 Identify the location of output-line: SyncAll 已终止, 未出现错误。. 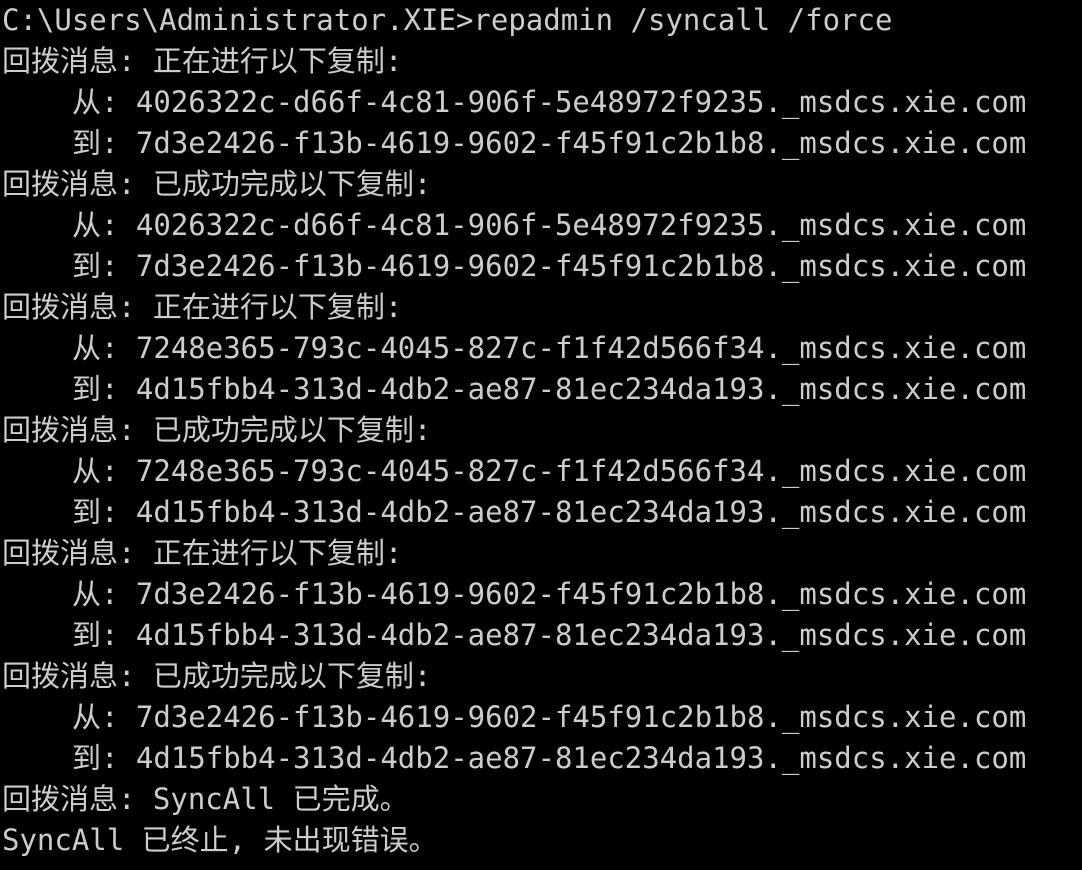
(220, 840).